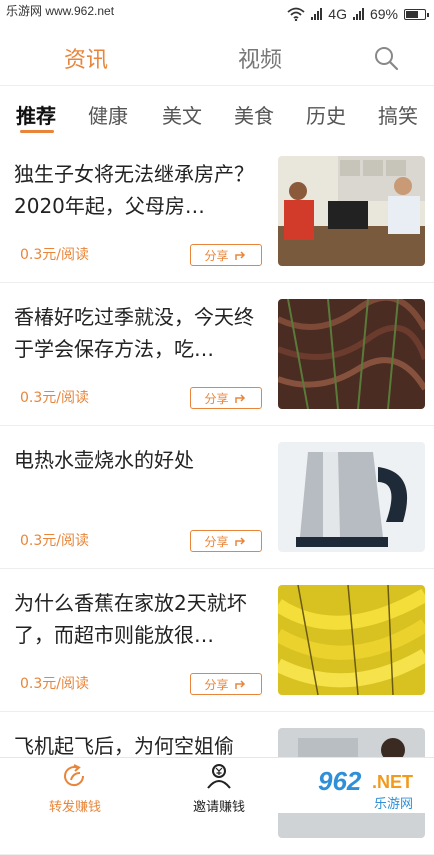 The width and height of the screenshot is (434, 855). I want to click on battery-icon, so click(416, 14).